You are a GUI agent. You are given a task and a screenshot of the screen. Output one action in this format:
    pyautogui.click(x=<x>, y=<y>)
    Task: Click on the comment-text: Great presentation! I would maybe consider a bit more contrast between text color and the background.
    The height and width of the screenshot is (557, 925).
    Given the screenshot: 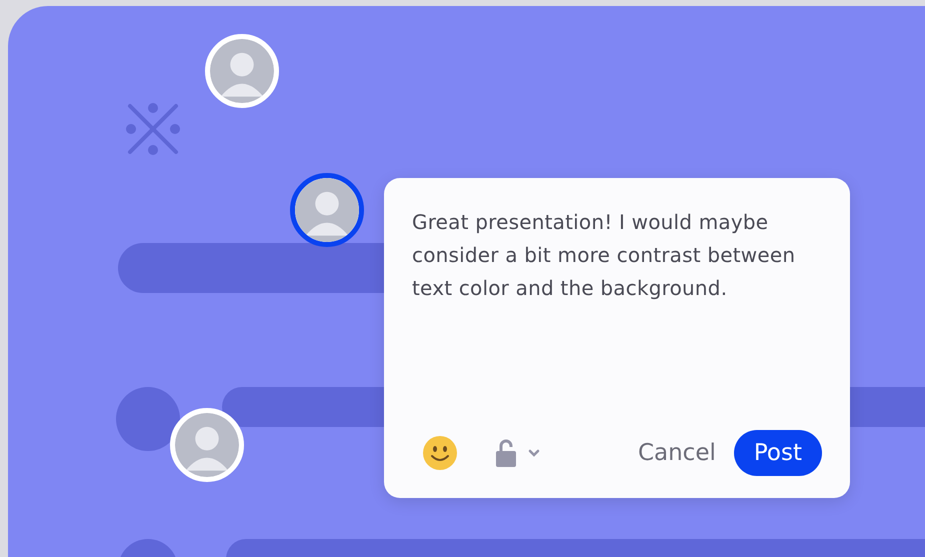 What is the action you would take?
    pyautogui.click(x=604, y=255)
    